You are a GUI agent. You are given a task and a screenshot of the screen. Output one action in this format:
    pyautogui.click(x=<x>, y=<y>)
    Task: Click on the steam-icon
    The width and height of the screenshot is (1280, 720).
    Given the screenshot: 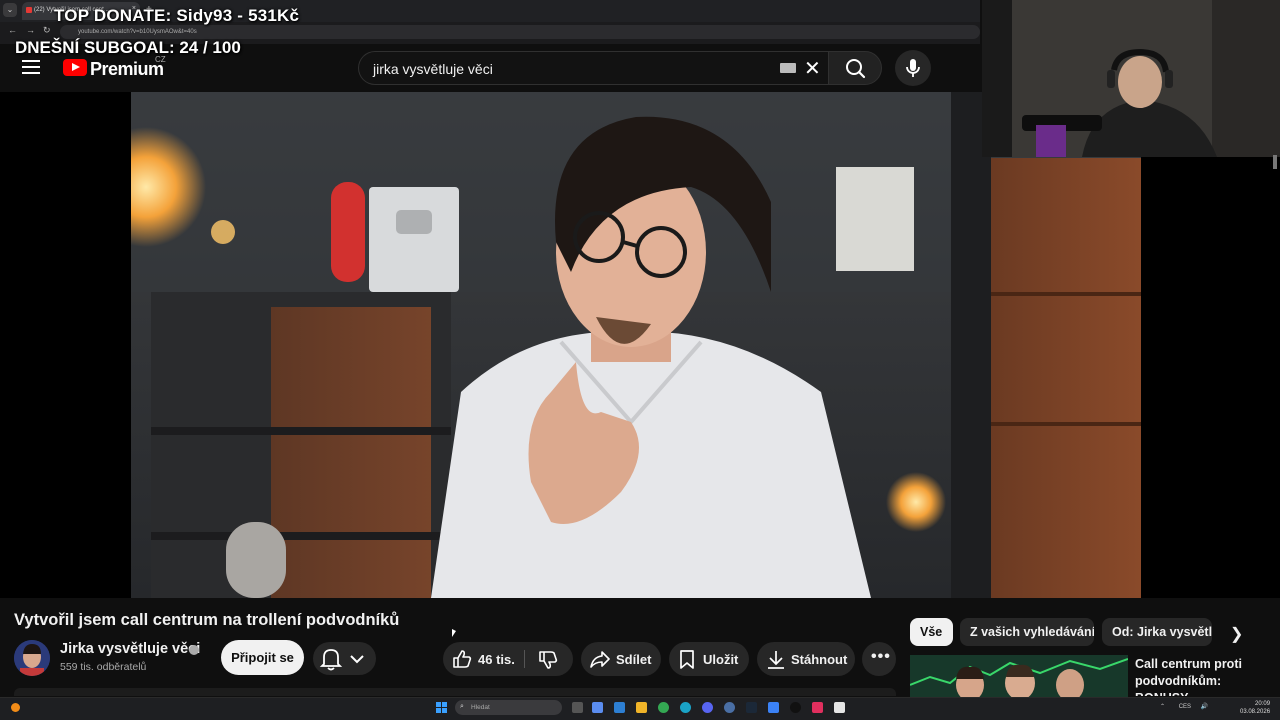 What is the action you would take?
    pyautogui.click(x=751, y=707)
    